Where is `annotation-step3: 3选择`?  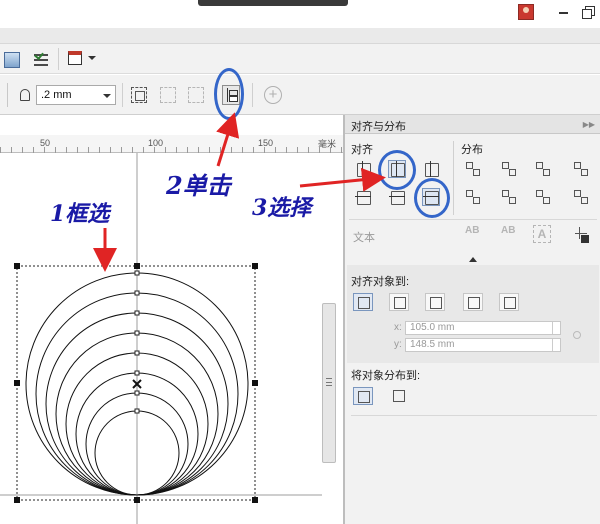
annotation-step3: 3选择 is located at coordinates (282, 208).